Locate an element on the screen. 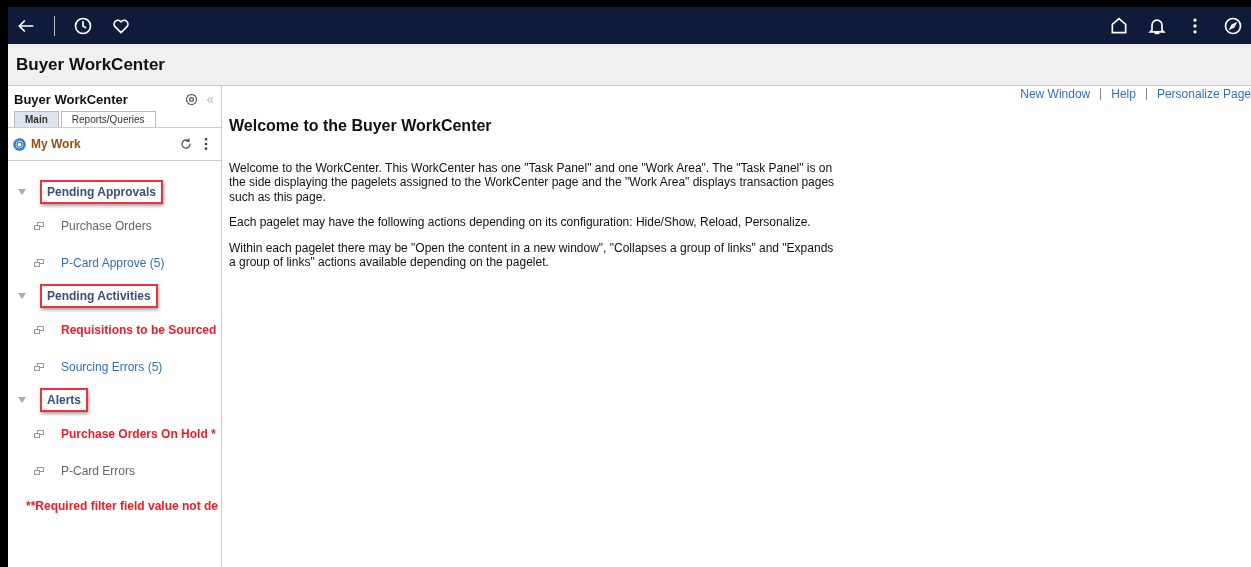  group-link: Pending Activities is located at coordinates (99, 296).